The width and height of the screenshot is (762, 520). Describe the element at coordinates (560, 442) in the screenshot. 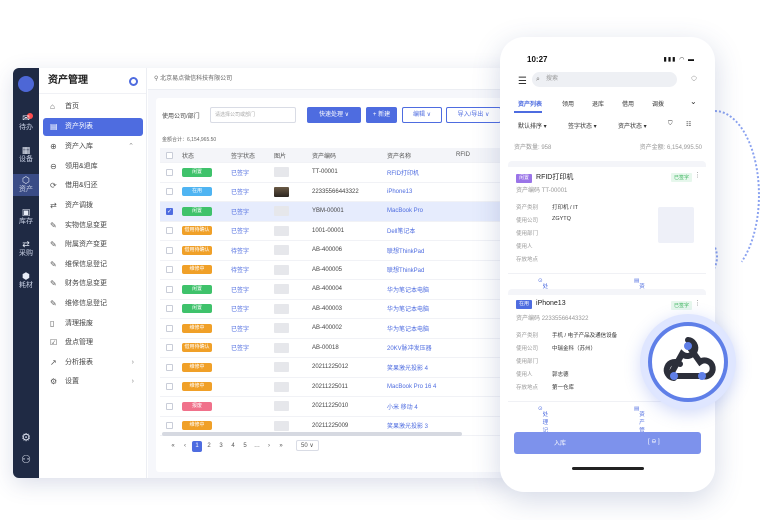

I see `stock-in-button: 入库` at that location.